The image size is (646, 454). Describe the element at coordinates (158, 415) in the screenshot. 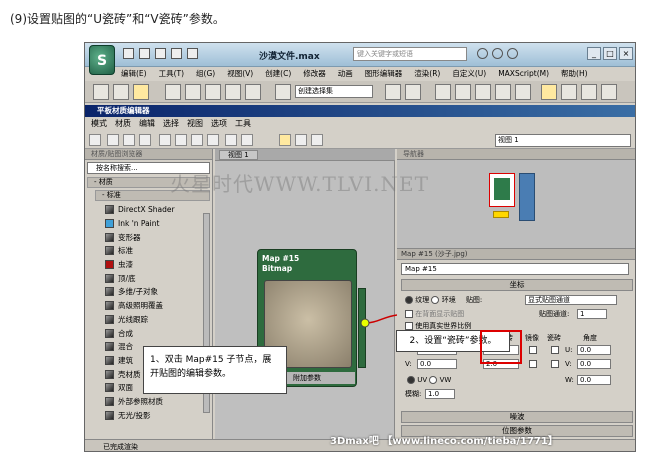

I see `list-item: 无光/投影` at that location.